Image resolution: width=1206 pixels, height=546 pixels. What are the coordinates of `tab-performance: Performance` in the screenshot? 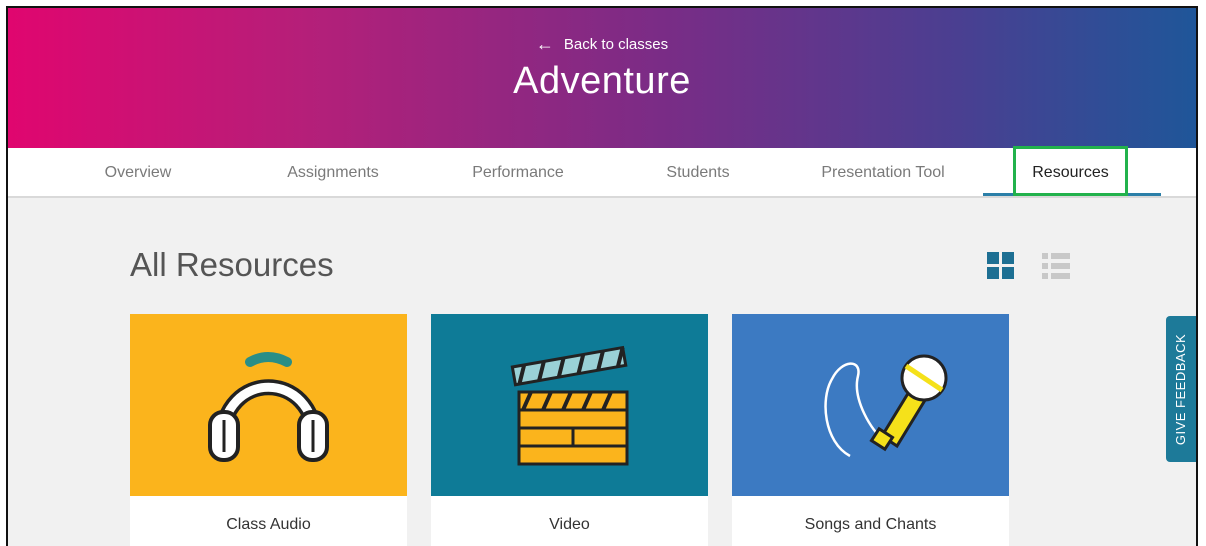 It's located at (518, 172).